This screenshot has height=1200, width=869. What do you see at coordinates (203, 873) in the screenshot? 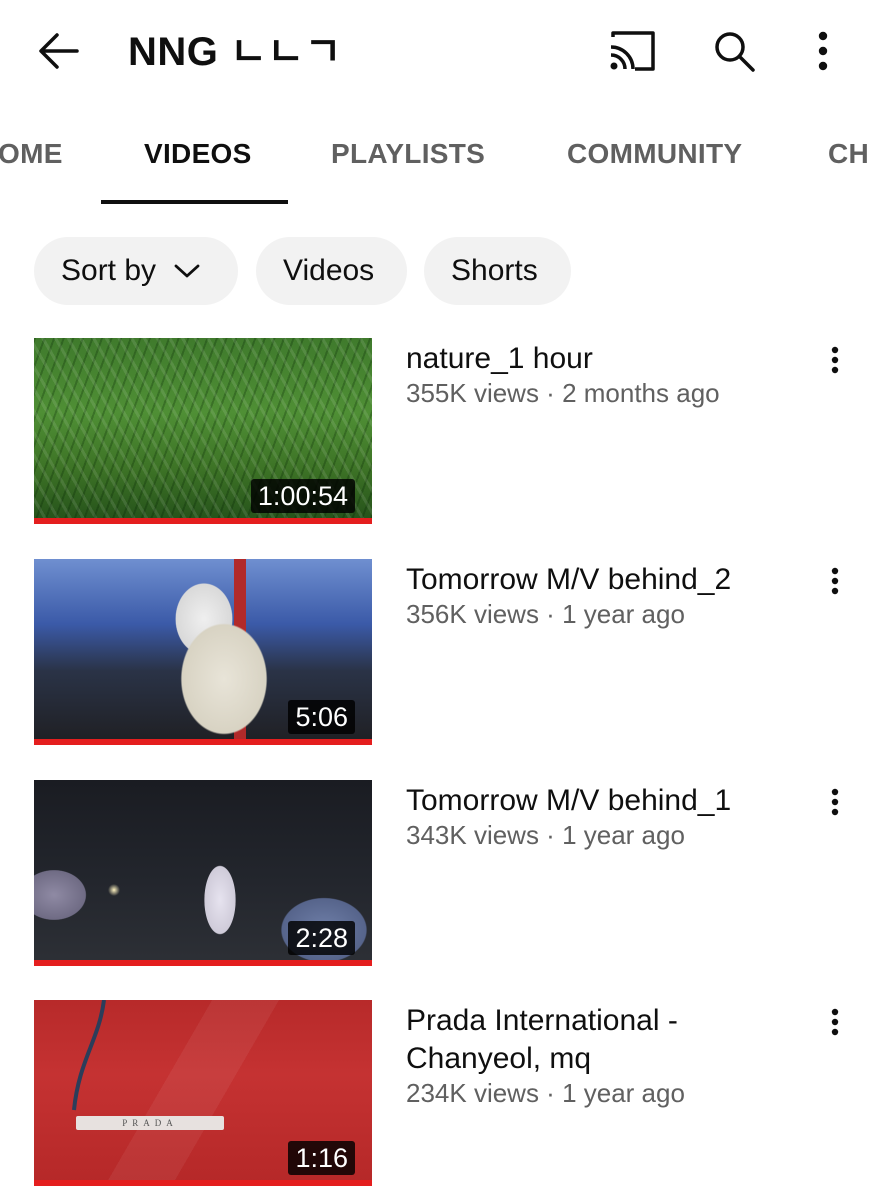
I see `video-thumbnail: 2:28` at bounding box center [203, 873].